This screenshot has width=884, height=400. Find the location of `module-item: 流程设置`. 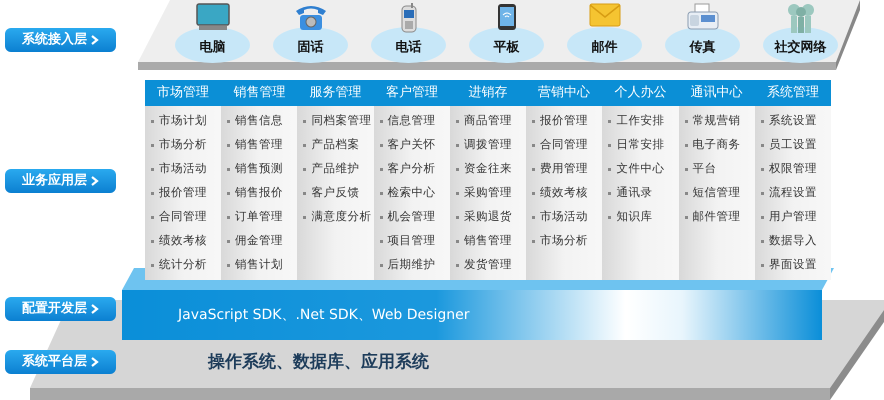

module-item: 流程设置 is located at coordinates (792, 193).